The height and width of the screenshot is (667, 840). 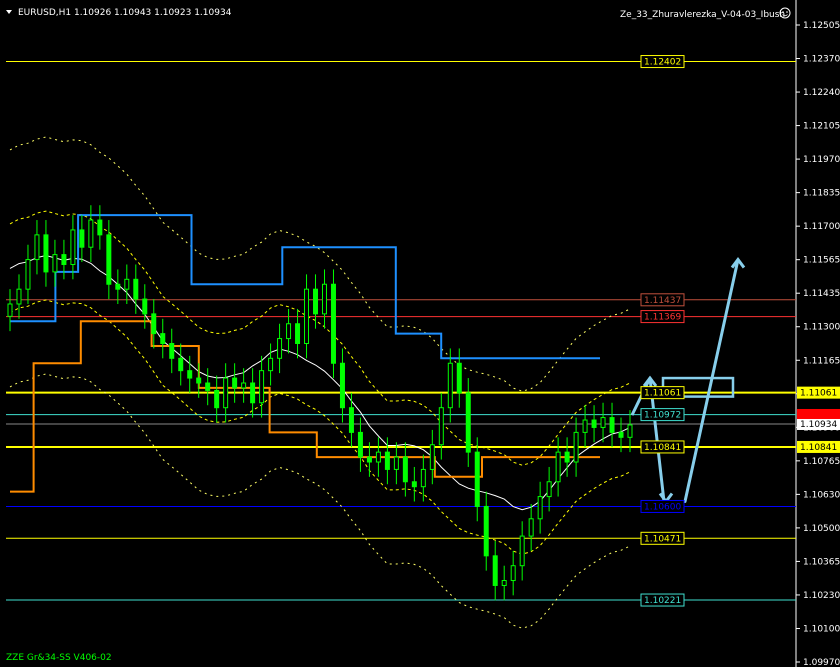 What do you see at coordinates (821, 127) in the screenshot?
I see `price-tick-label: 1.12105` at bounding box center [821, 127].